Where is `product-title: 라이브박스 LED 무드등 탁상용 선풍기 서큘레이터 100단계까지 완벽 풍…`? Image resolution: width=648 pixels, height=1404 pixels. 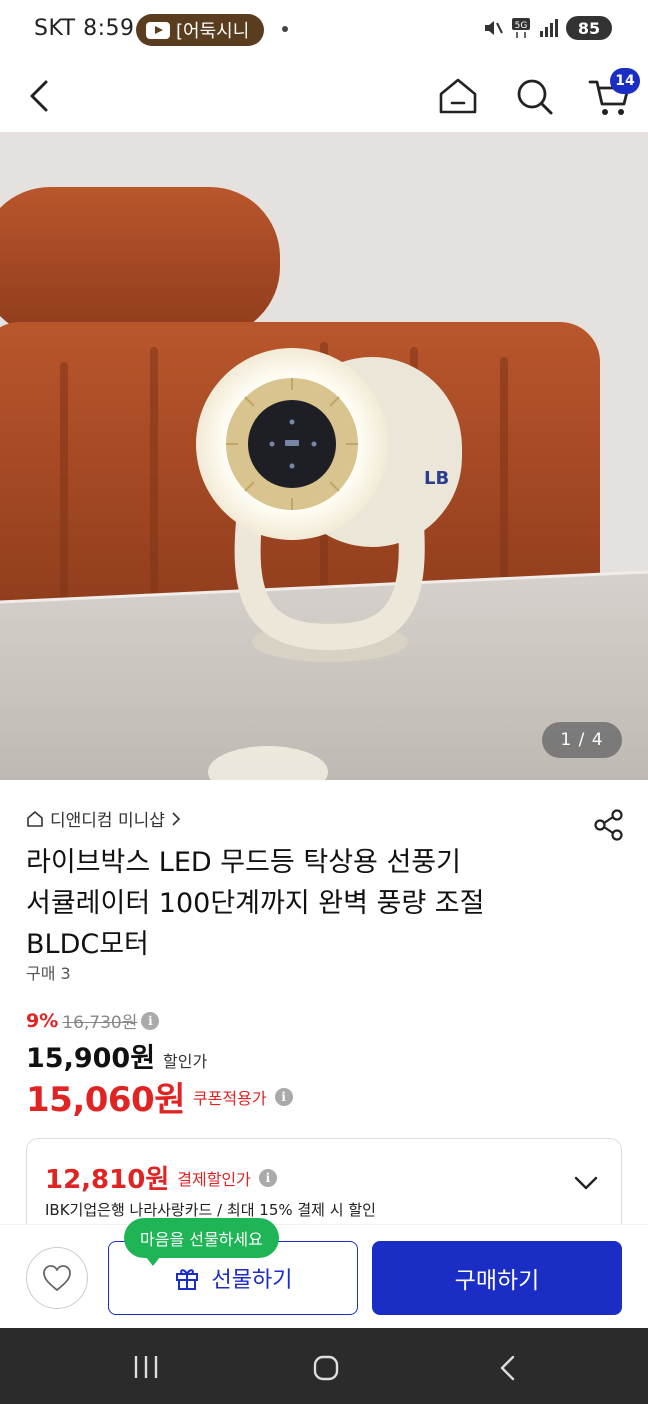 product-title: 라이브박스 LED 무드등 탁상용 선풍기 서큘레이터 100단계까지 완벽 풍… is located at coordinates (296, 903).